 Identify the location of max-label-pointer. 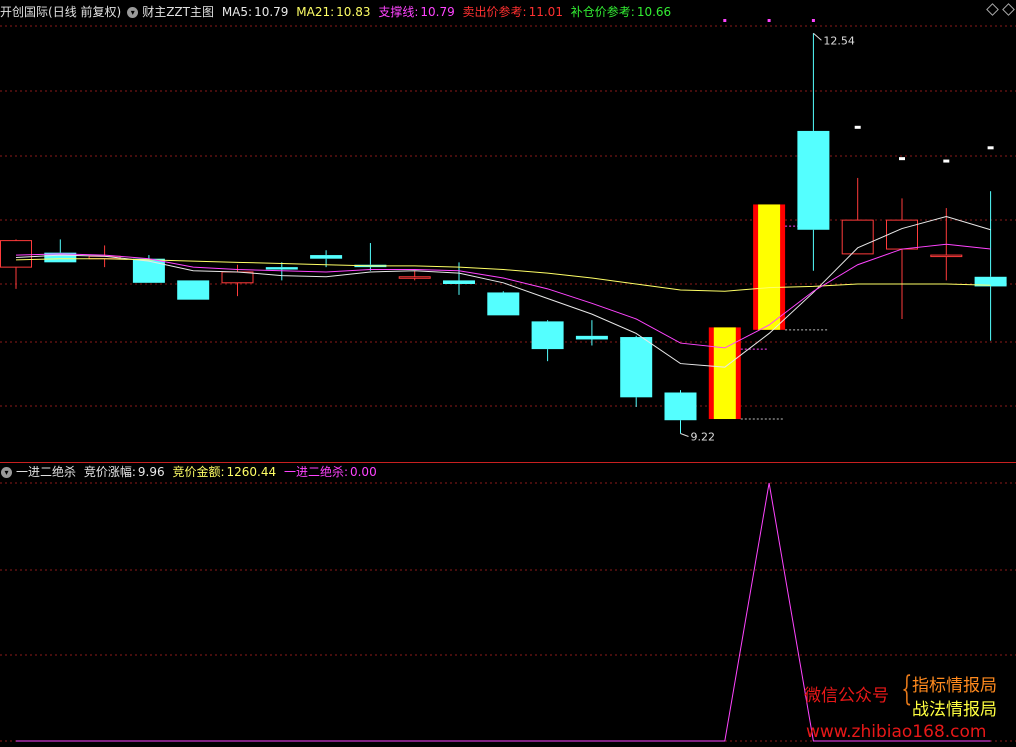
(817, 36).